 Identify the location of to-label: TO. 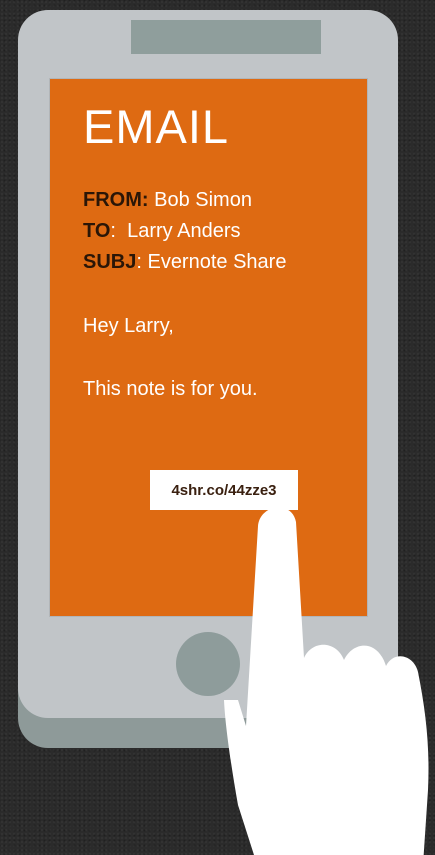
(97, 231).